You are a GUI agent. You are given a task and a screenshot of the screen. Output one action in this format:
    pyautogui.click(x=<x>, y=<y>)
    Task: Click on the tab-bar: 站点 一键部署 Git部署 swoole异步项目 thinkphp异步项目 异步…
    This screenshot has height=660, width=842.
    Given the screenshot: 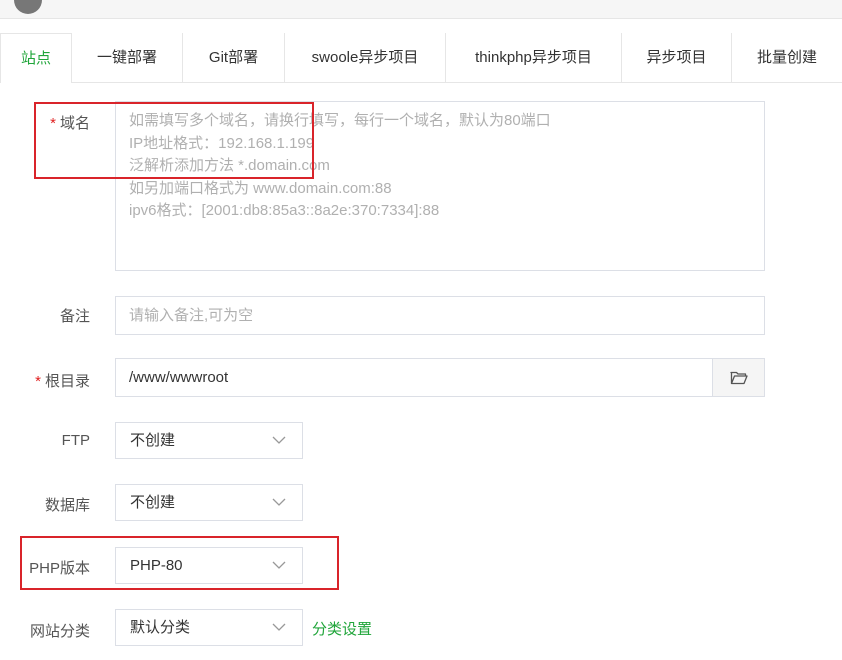 What is the action you would take?
    pyautogui.click(x=421, y=58)
    